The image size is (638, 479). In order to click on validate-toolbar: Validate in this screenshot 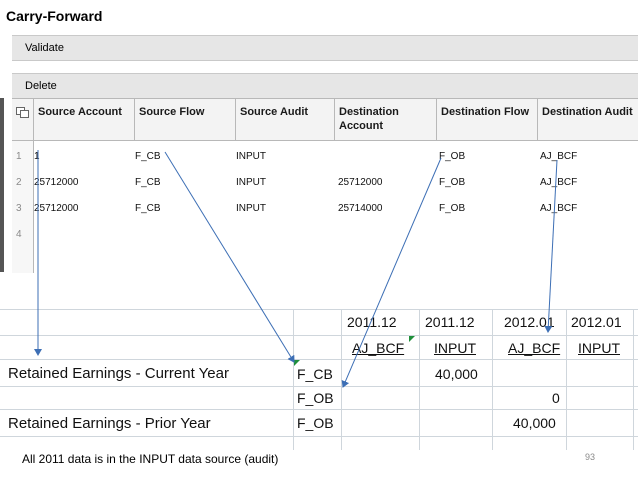, I will do `click(325, 48)`.